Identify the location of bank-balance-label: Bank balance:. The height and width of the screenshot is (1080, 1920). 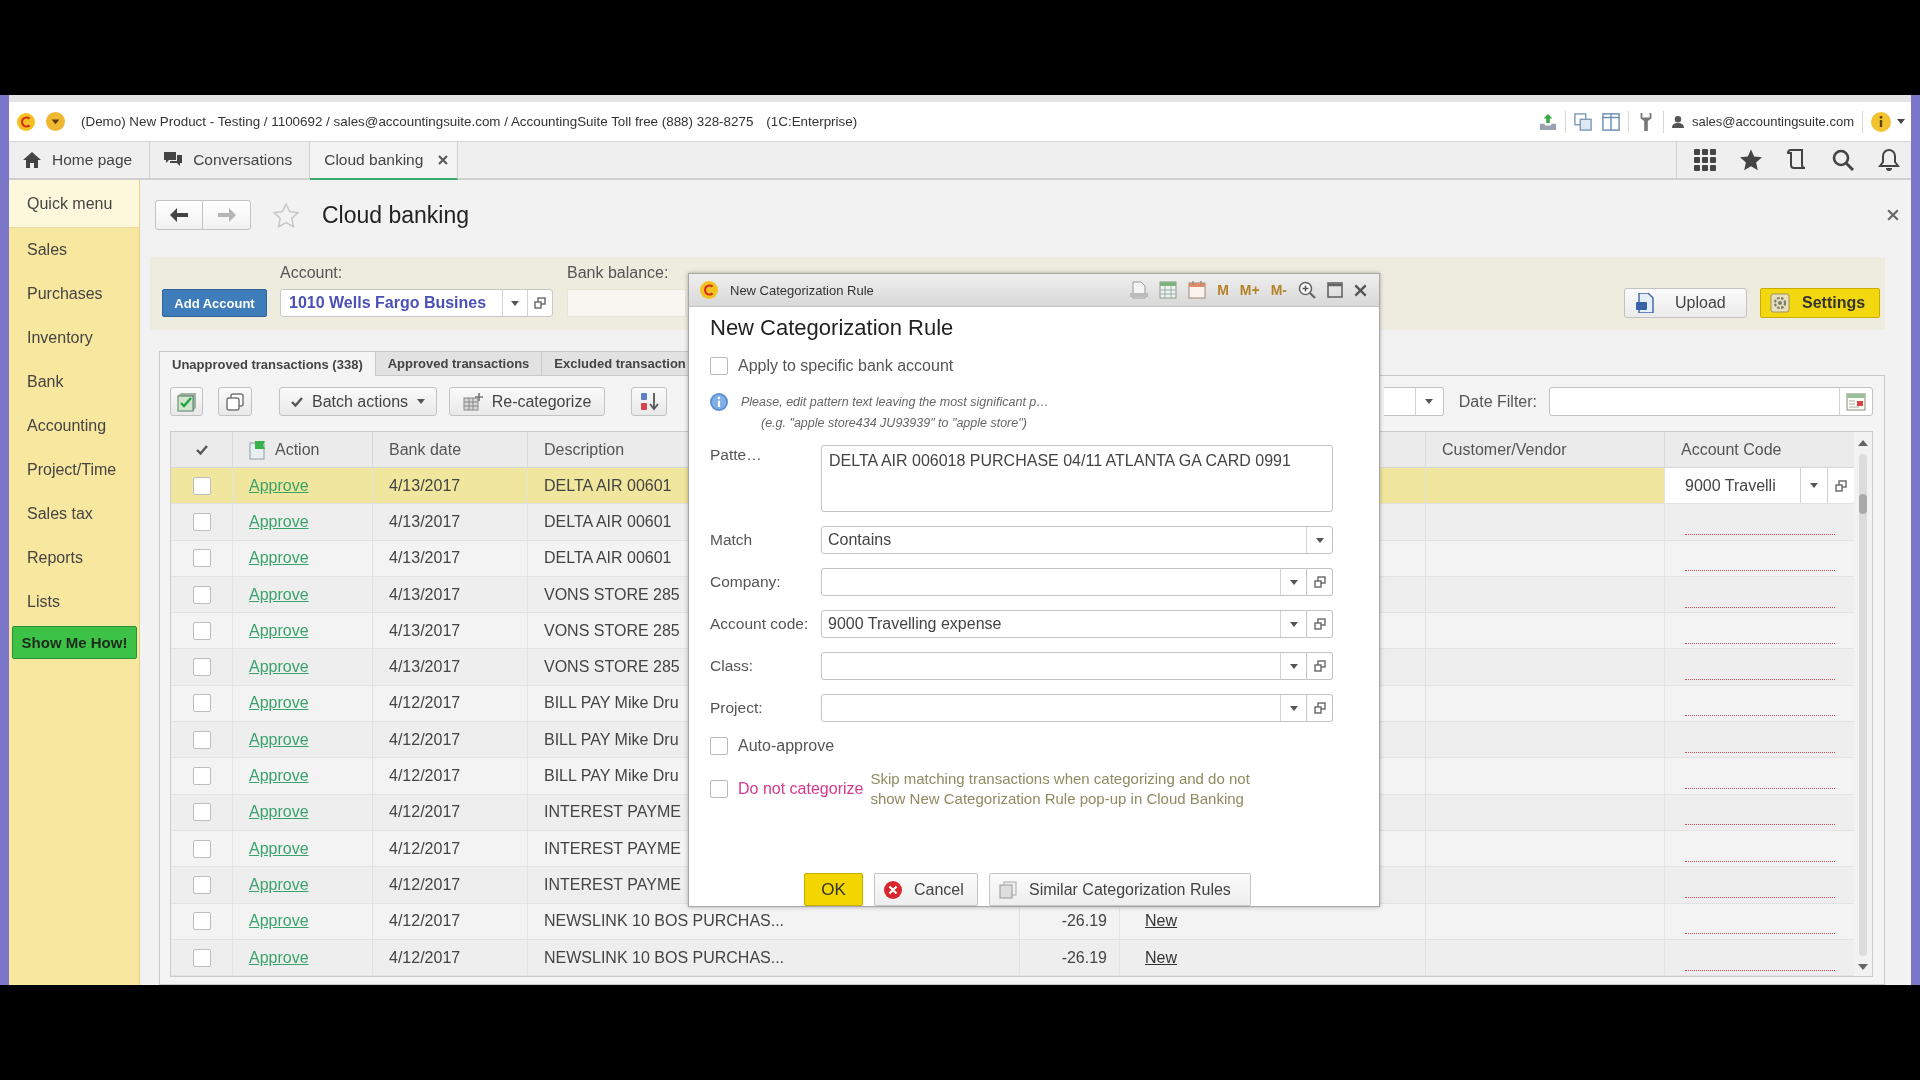
(618, 273).